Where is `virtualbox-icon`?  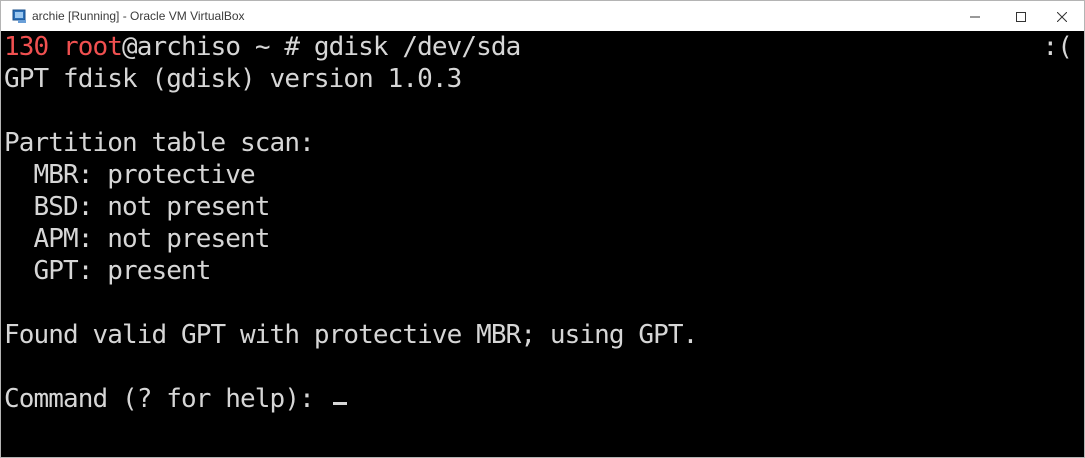 virtualbox-icon is located at coordinates (20, 16).